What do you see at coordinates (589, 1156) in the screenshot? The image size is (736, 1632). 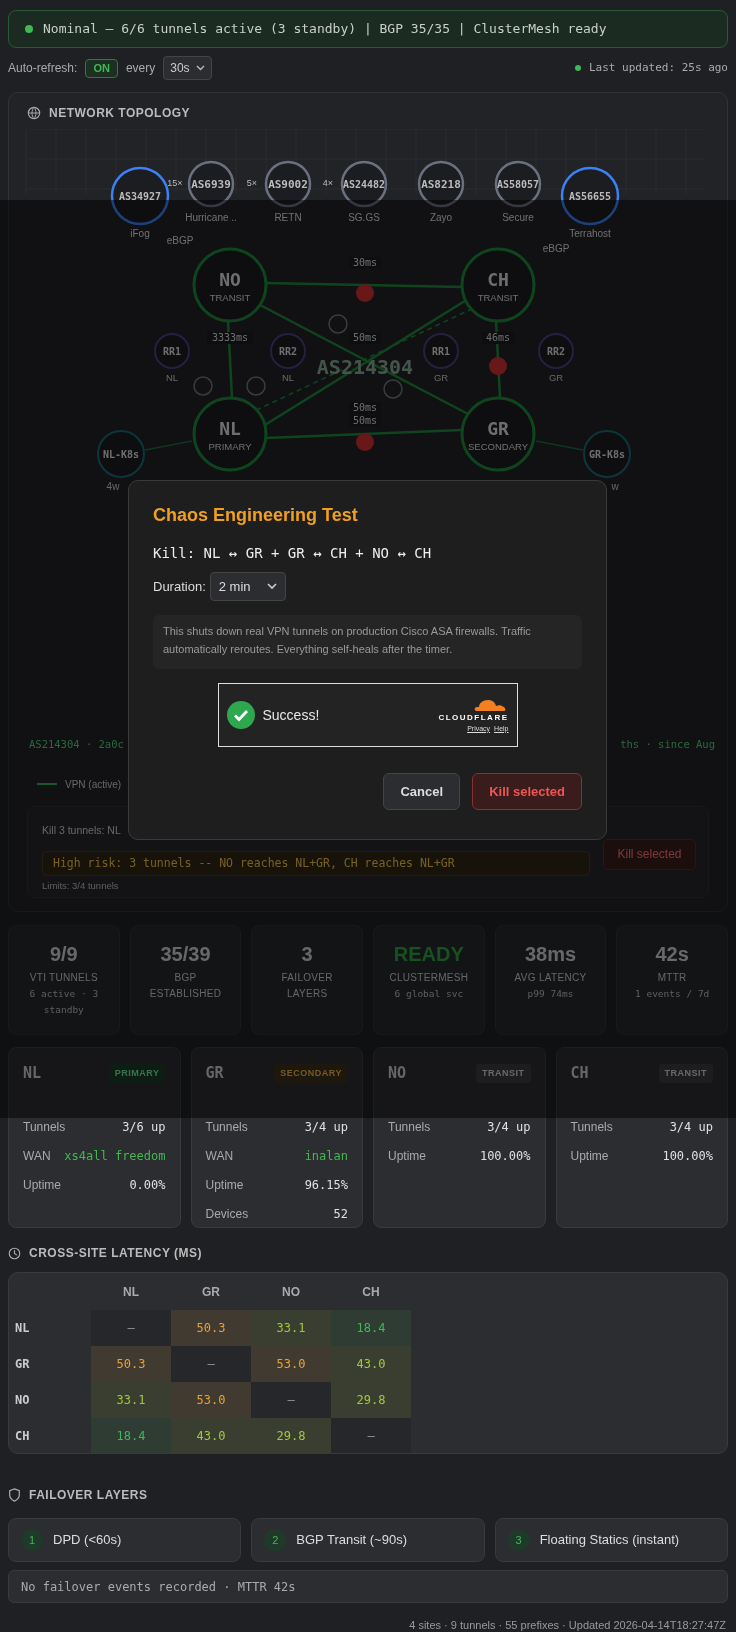 I see `row-label: Uptime` at bounding box center [589, 1156].